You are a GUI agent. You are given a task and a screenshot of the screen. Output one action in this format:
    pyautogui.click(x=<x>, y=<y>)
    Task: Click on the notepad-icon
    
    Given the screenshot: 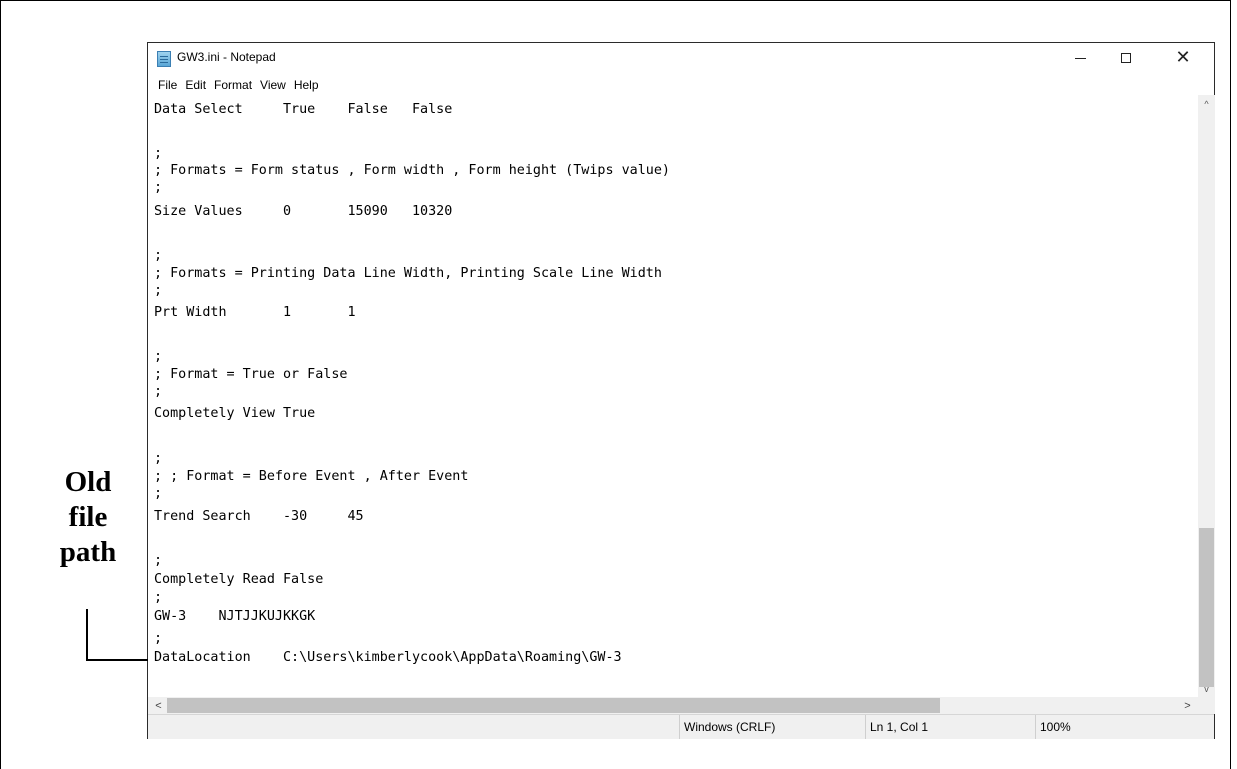 What is the action you would take?
    pyautogui.click(x=164, y=59)
    